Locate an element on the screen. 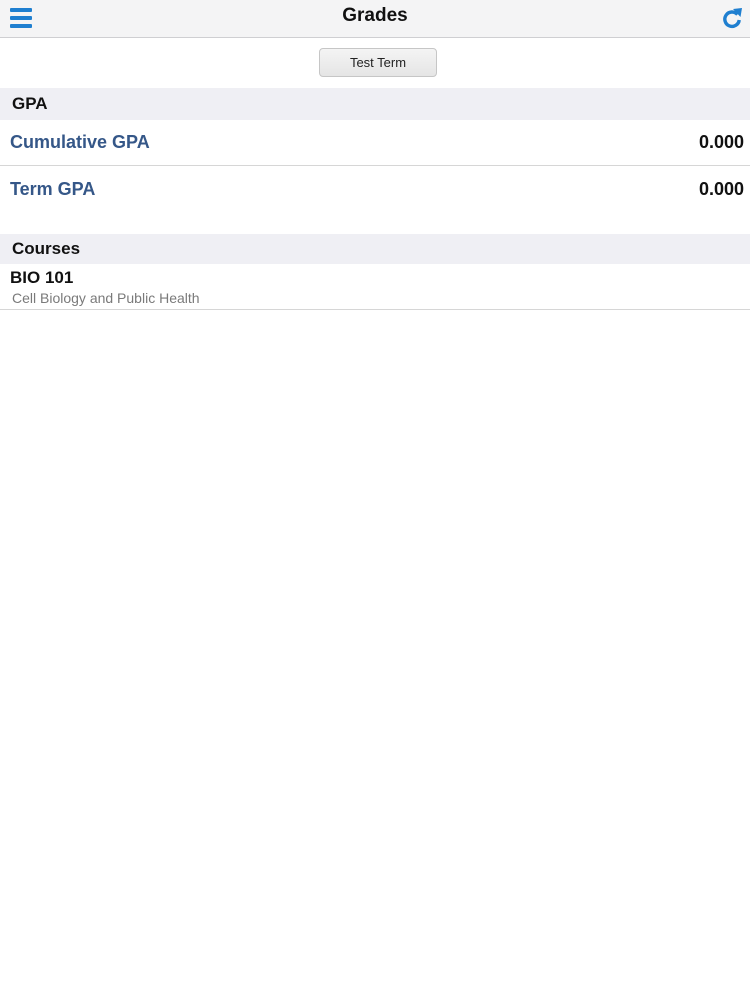 Image resolution: width=750 pixels, height=1000 pixels. term-gpa-value: 0.000 is located at coordinates (721, 189).